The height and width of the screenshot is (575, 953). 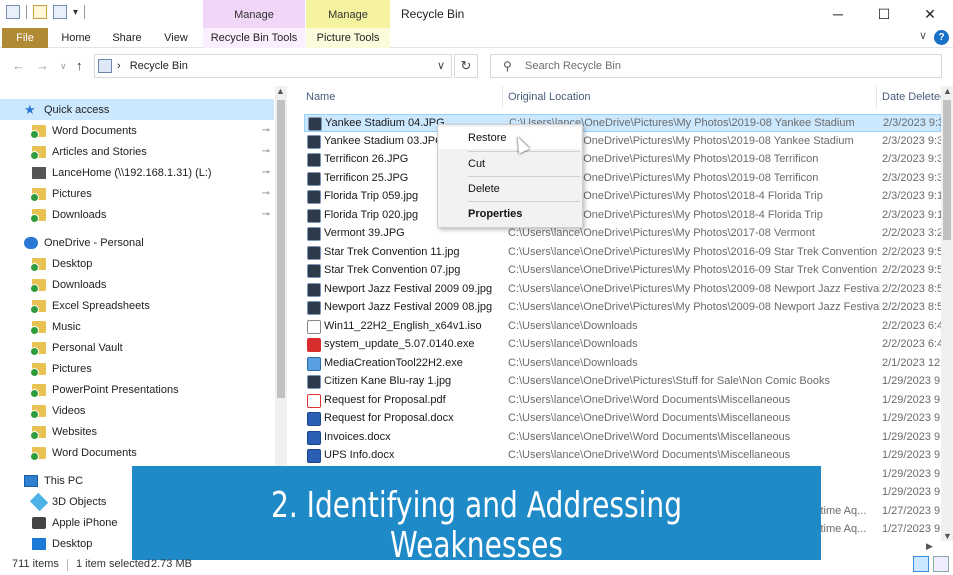 What do you see at coordinates (510, 164) in the screenshot?
I see `menu-item-cut: Cut` at bounding box center [510, 164].